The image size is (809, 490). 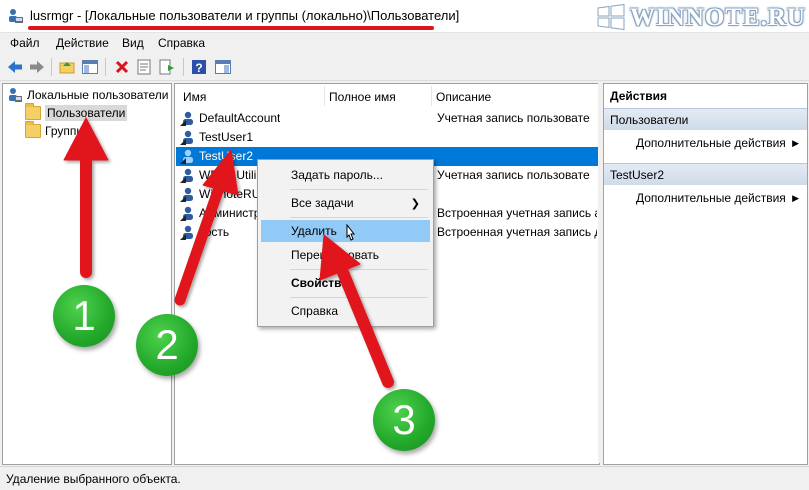 I want to click on actions-section-testuser2-label: TestUser2, so click(x=637, y=174).